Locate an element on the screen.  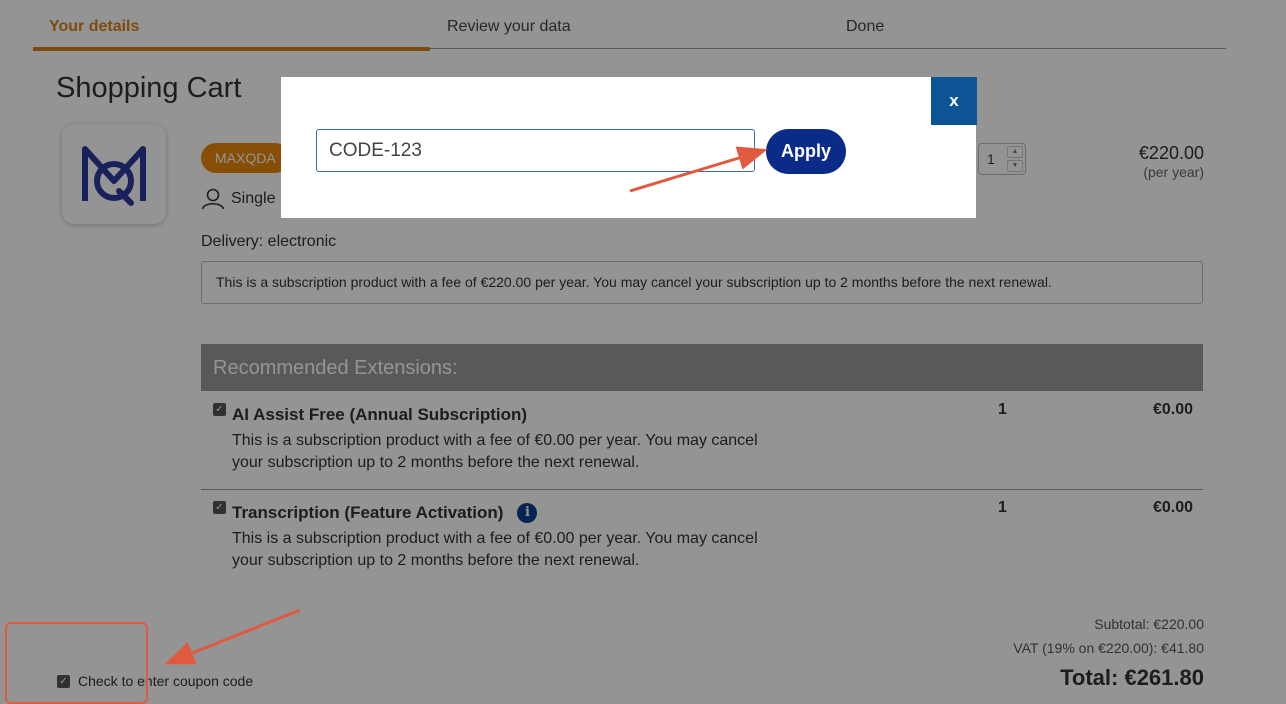
coupon-modal: x Apply is located at coordinates (629, 147).